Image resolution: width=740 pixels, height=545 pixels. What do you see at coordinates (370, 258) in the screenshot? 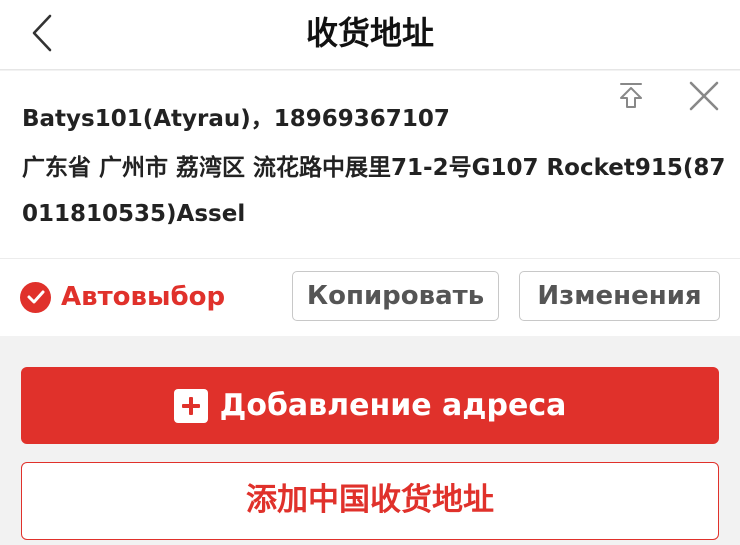
I see `card-divider` at bounding box center [370, 258].